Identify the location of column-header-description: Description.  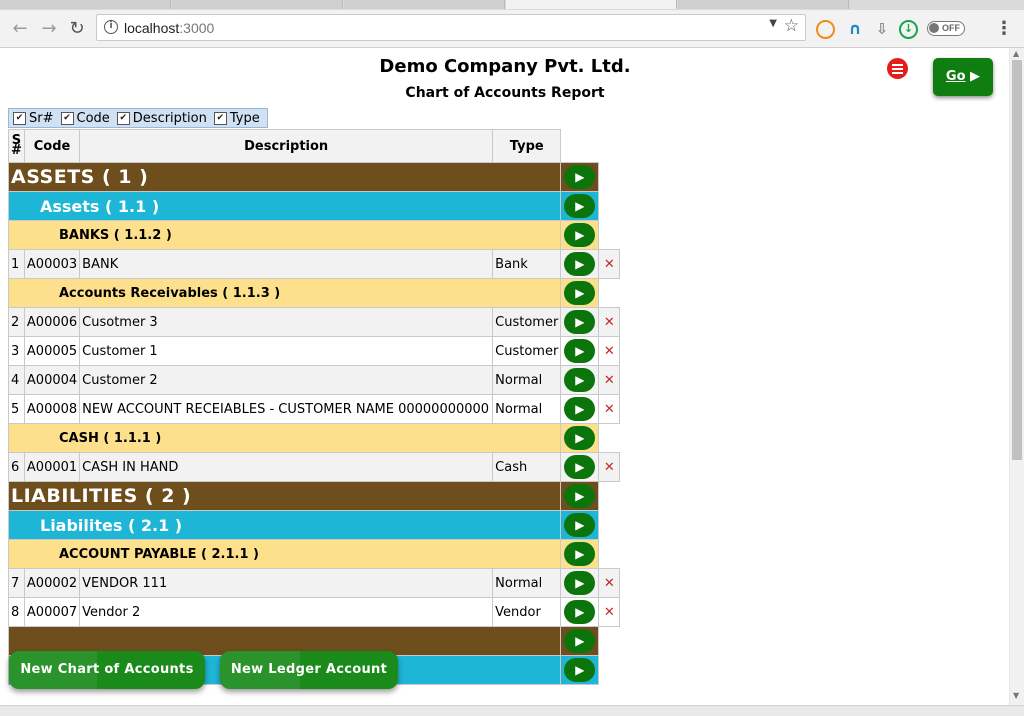
(286, 146).